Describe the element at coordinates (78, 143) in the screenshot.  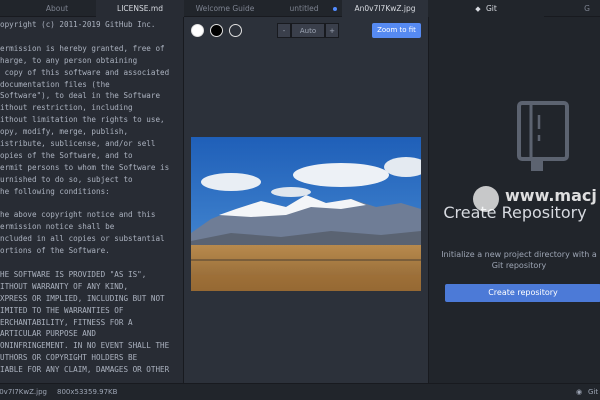
I see `editor-line: istribute, sublicense, and/or sell` at that location.